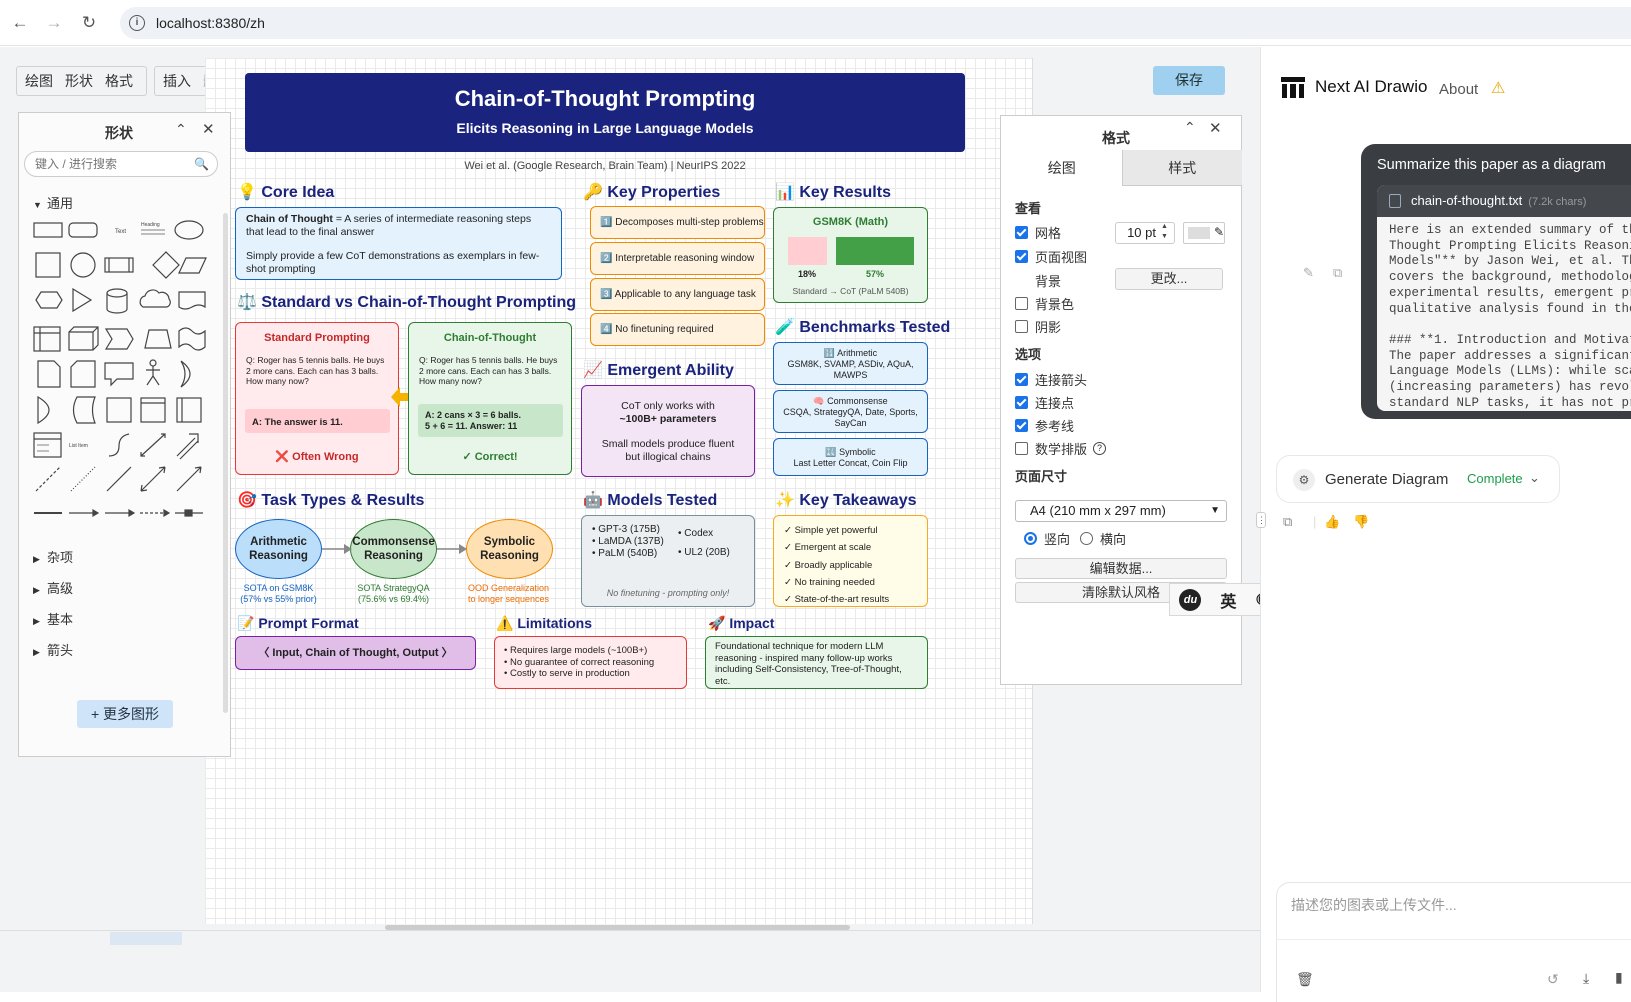 The image size is (1631, 1002). Describe the element at coordinates (53, 618) in the screenshot. I see `section-basic: ▶ 基本` at that location.